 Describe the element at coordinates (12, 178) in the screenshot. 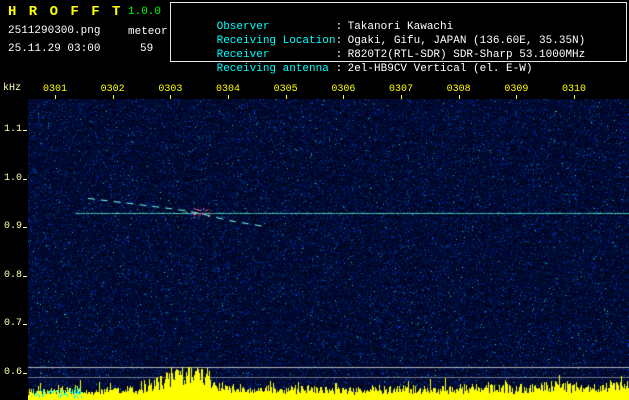

I see `y-axis-tick-label: 1.0` at that location.